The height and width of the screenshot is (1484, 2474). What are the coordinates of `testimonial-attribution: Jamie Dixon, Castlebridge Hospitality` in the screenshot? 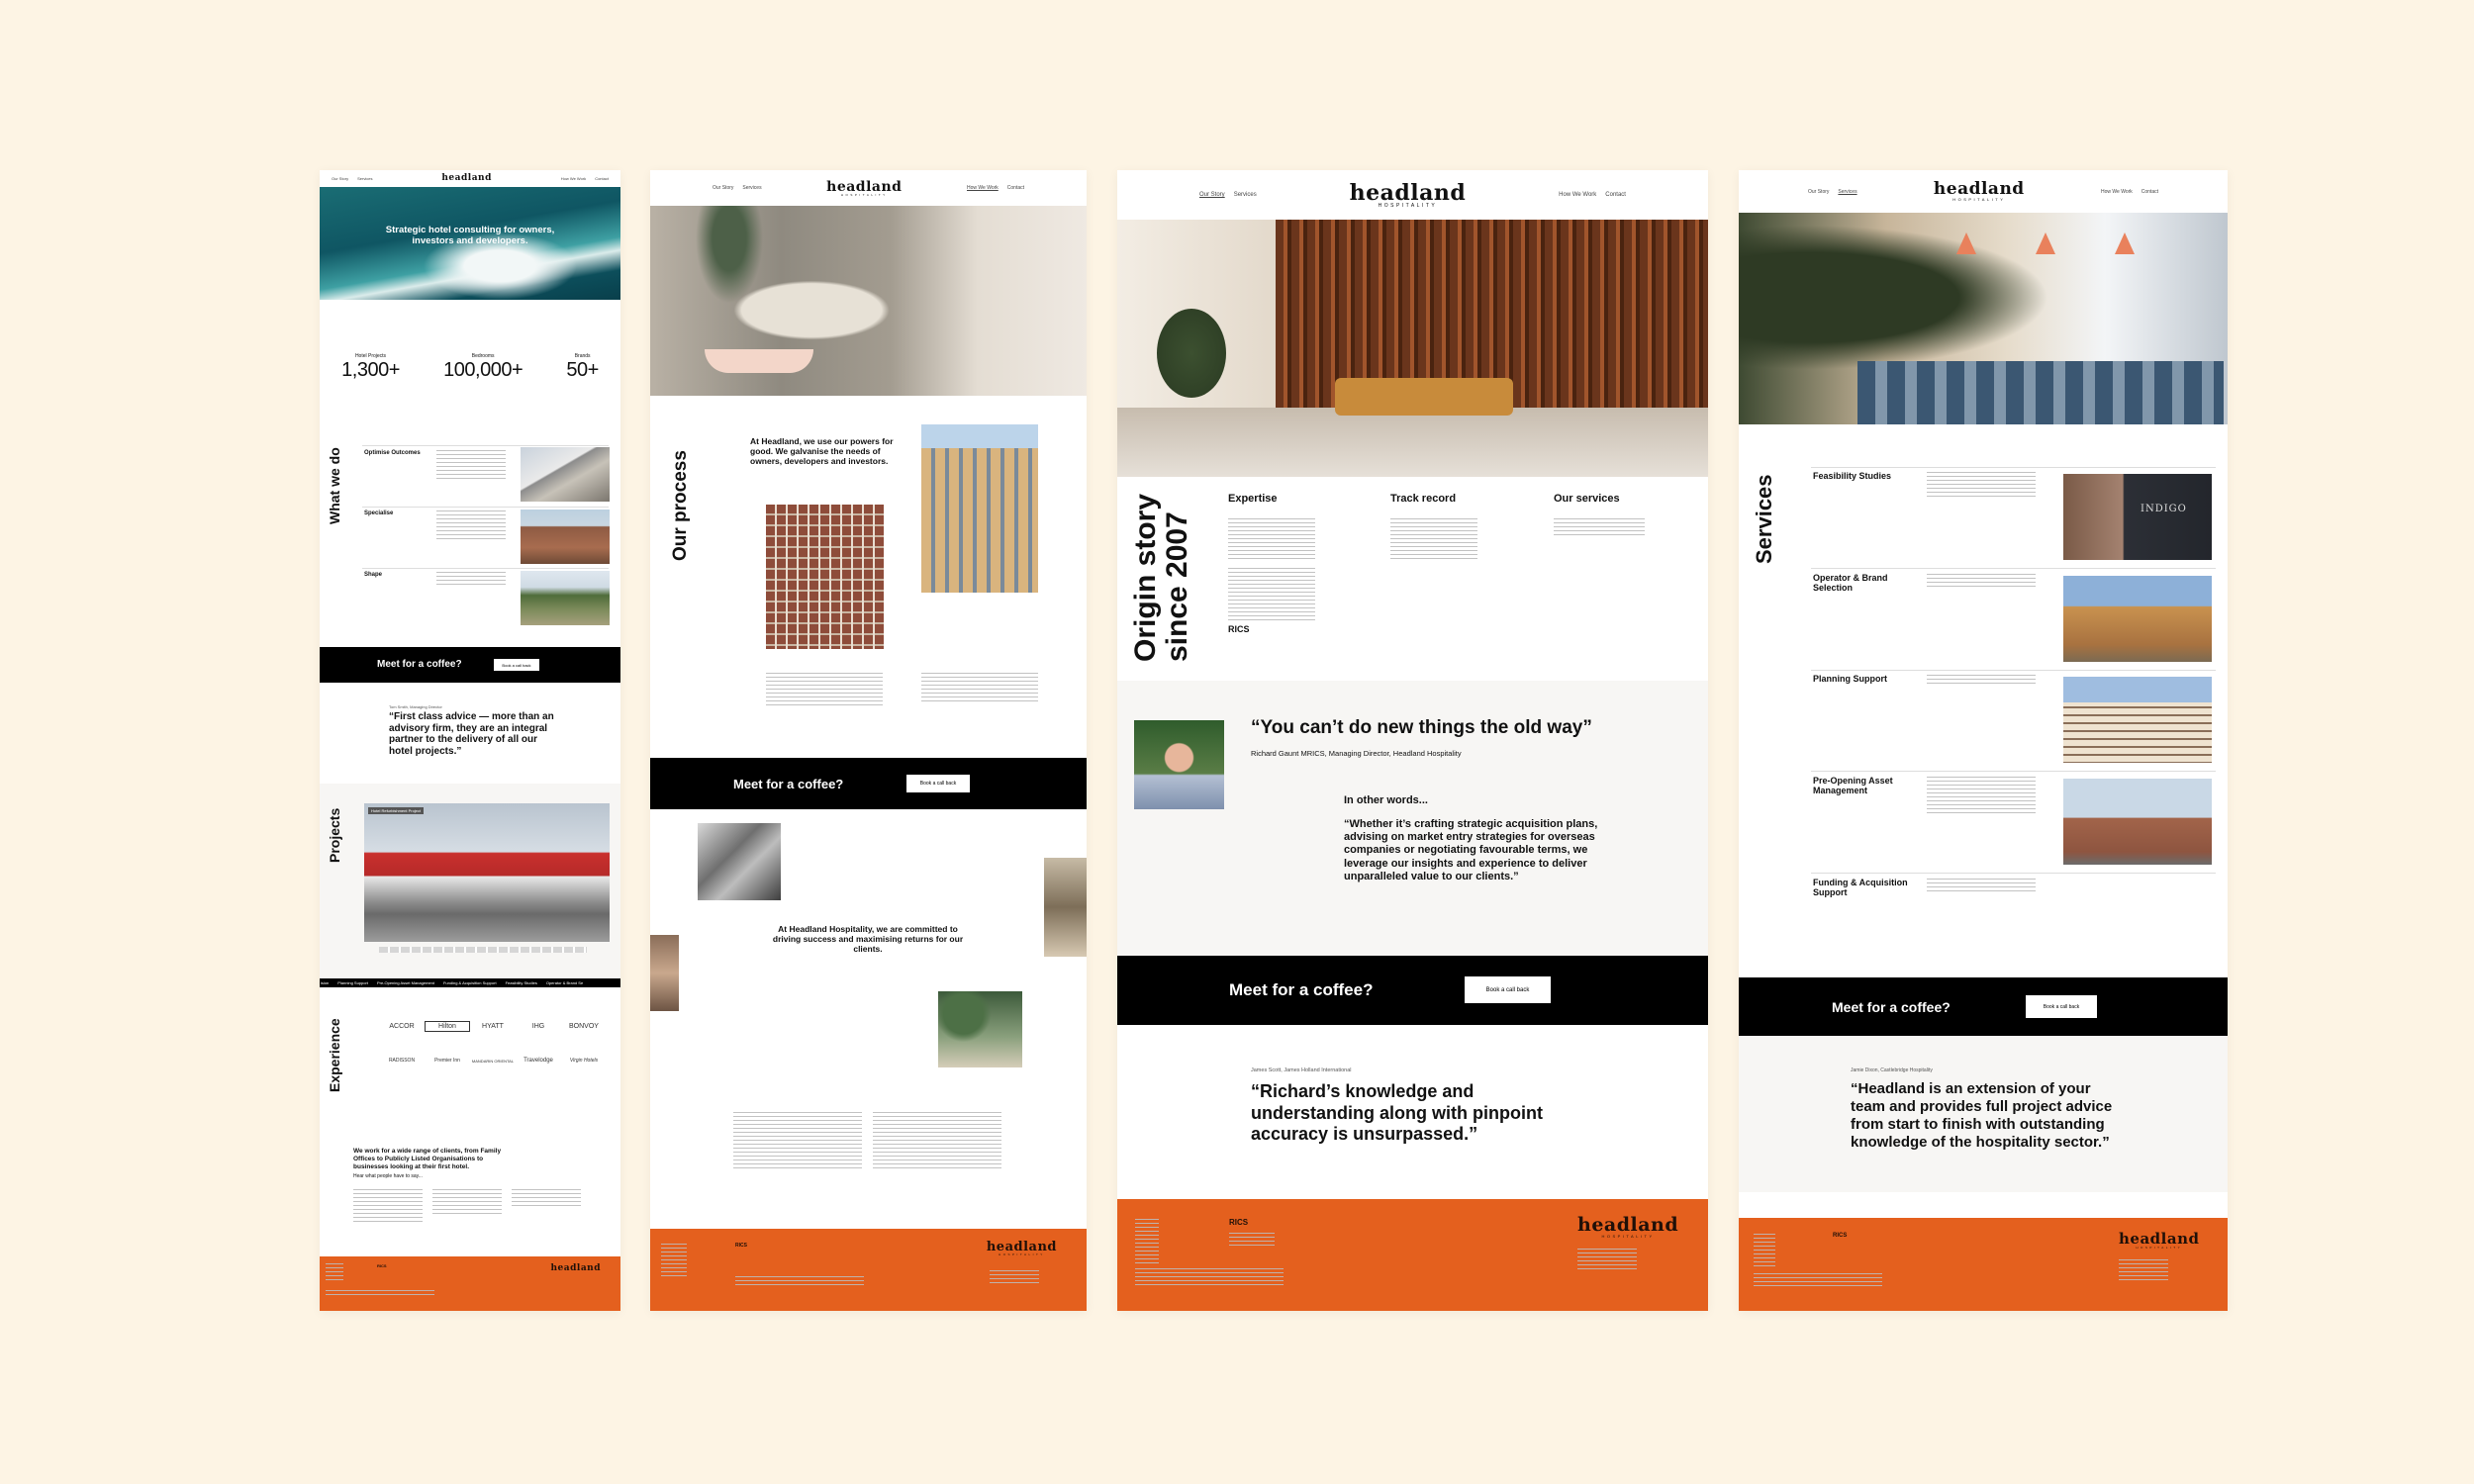 It's located at (1892, 1070).